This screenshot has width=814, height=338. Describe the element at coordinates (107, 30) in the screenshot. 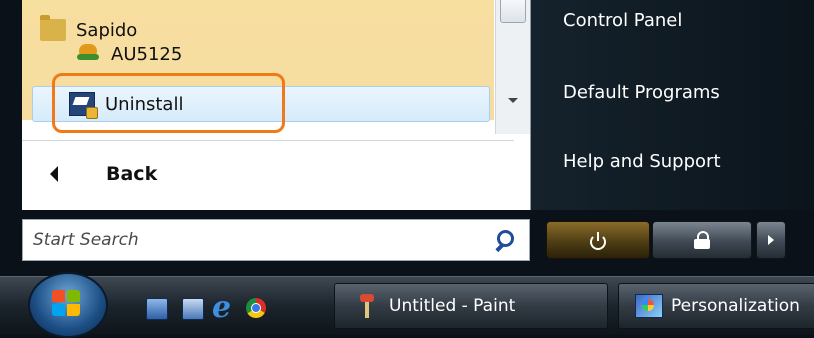

I see `program-label: Sapido` at that location.